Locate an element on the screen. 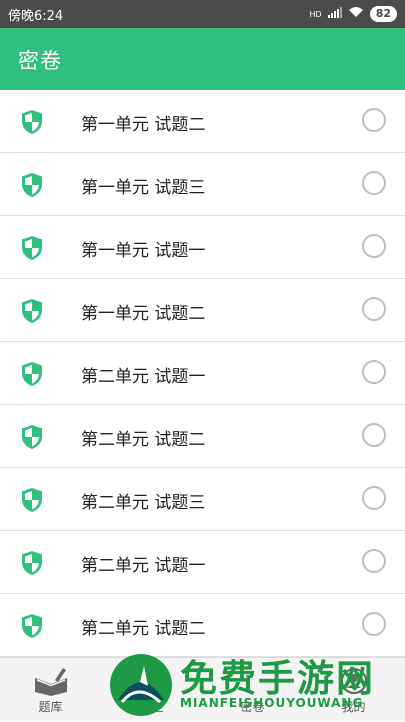 The width and height of the screenshot is (405, 722). nav-label: 题库 is located at coordinates (50, 707).